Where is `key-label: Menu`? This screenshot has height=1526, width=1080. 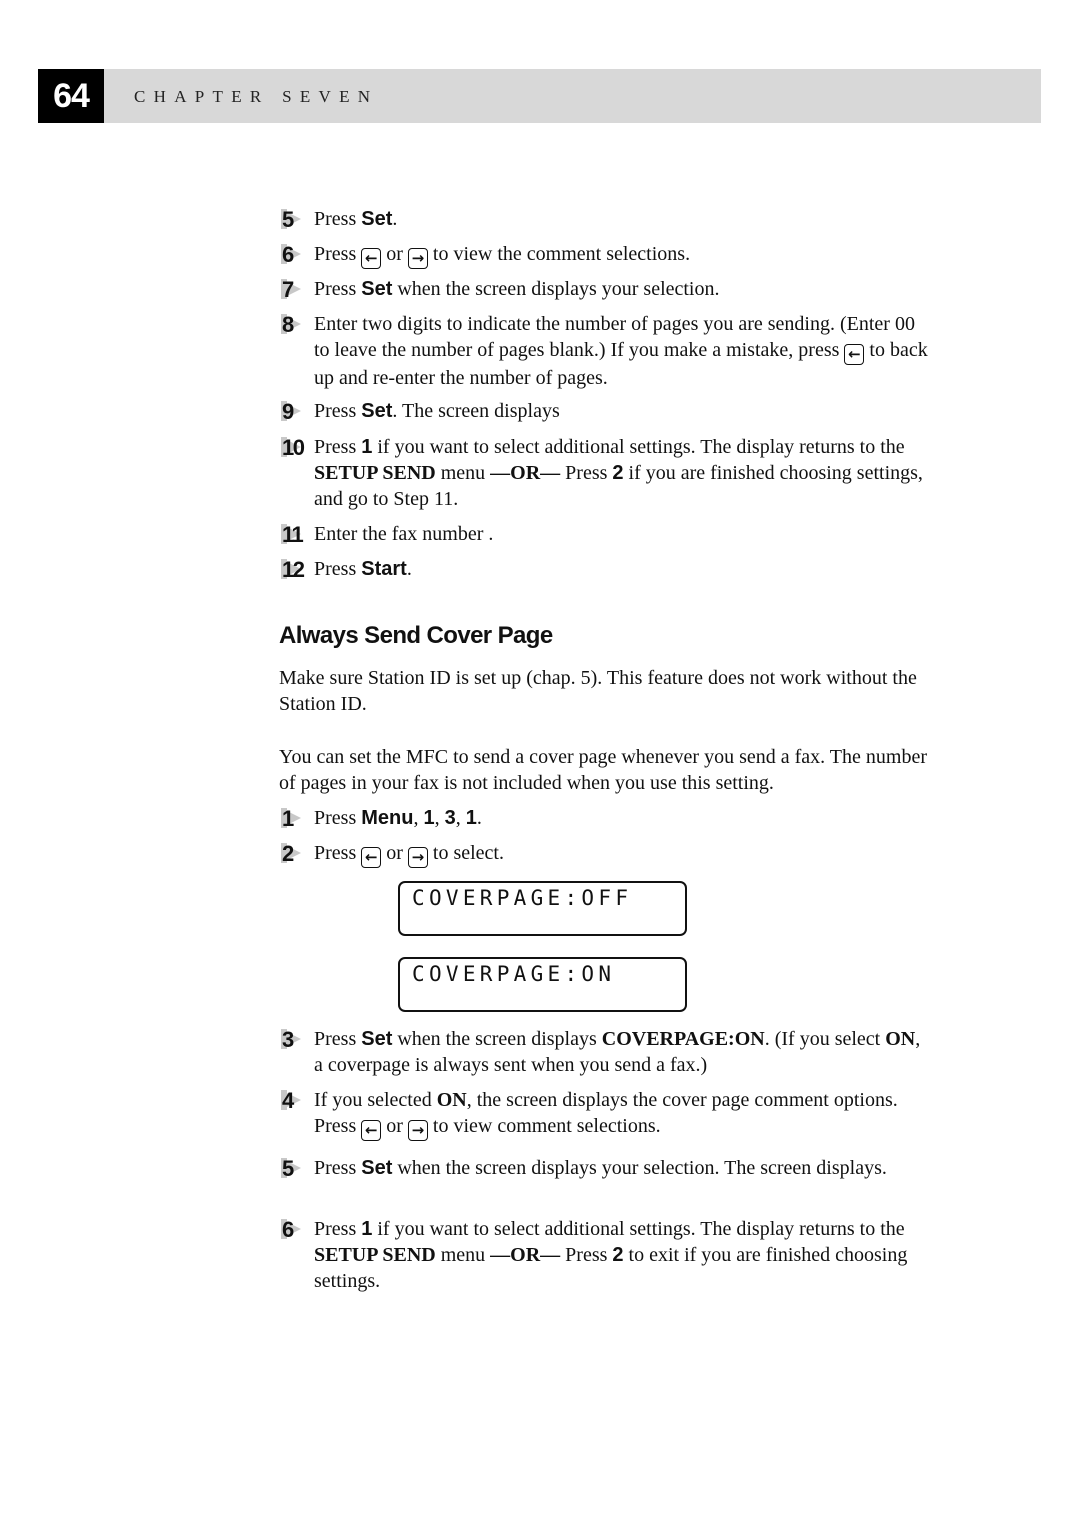
key-label: Menu is located at coordinates (387, 818).